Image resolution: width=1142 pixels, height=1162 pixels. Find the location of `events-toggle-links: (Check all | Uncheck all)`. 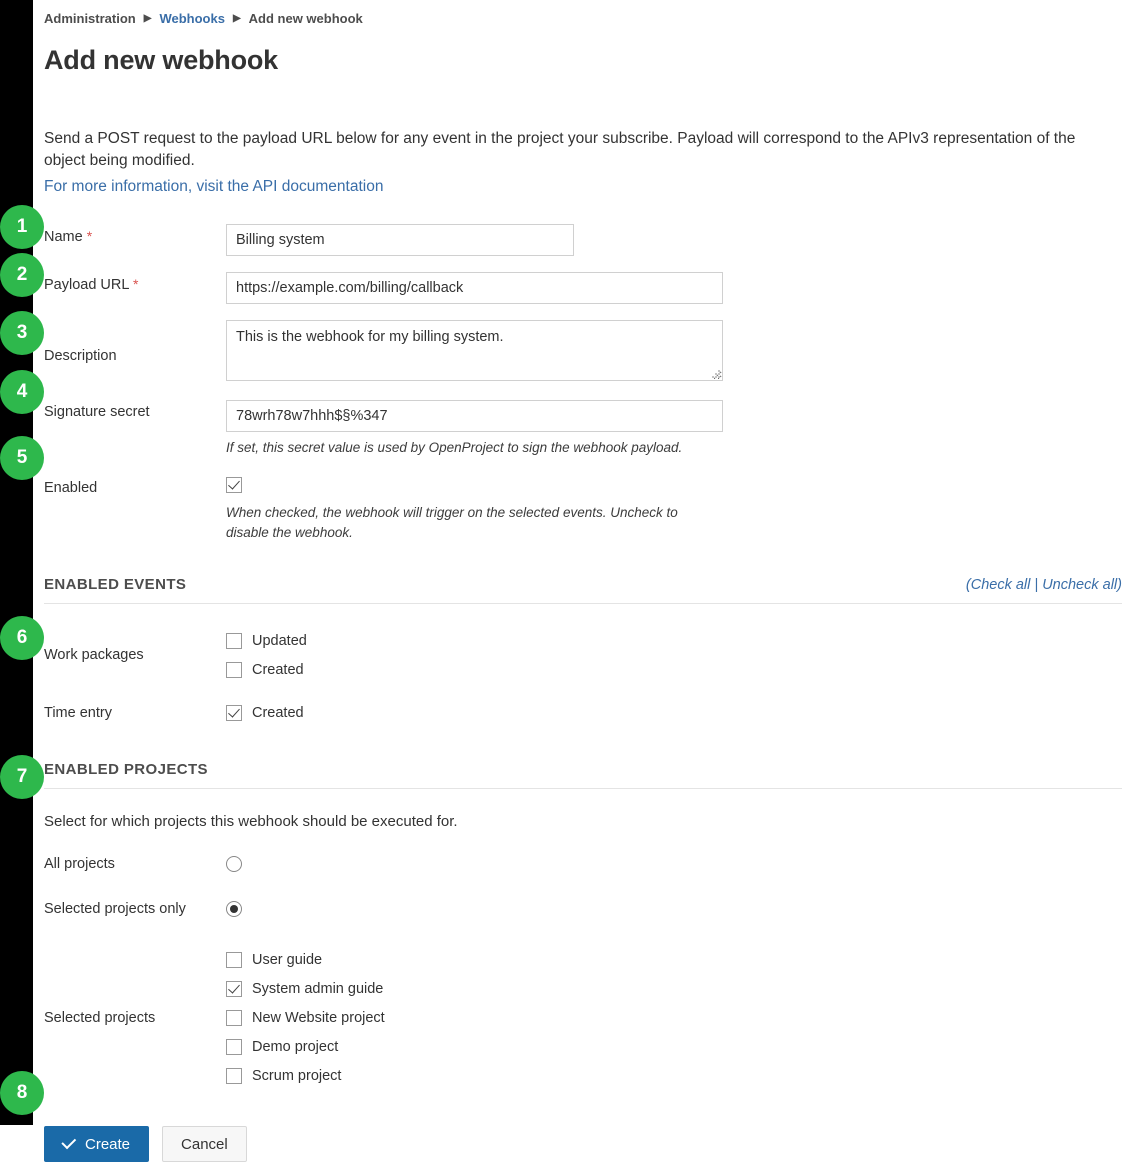

events-toggle-links: (Check all | Uncheck all) is located at coordinates (1044, 585).